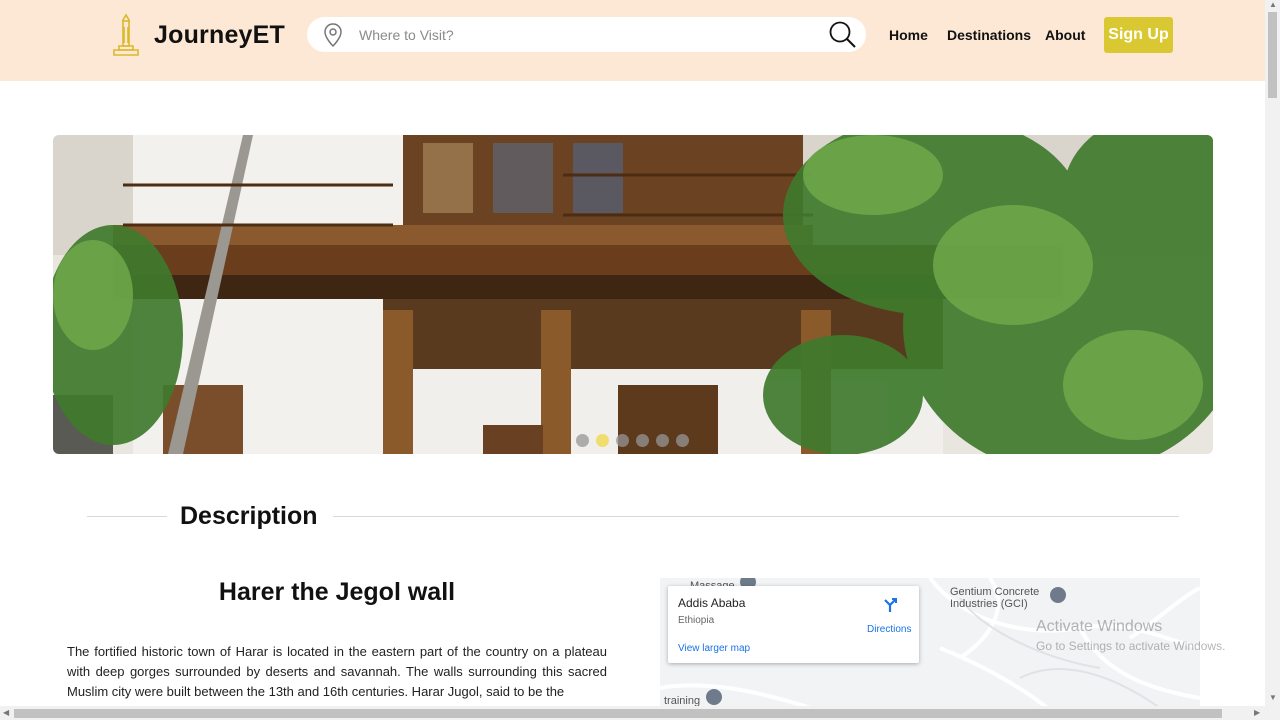 The height and width of the screenshot is (720, 1280). I want to click on carousel-indicators, so click(636, 440).